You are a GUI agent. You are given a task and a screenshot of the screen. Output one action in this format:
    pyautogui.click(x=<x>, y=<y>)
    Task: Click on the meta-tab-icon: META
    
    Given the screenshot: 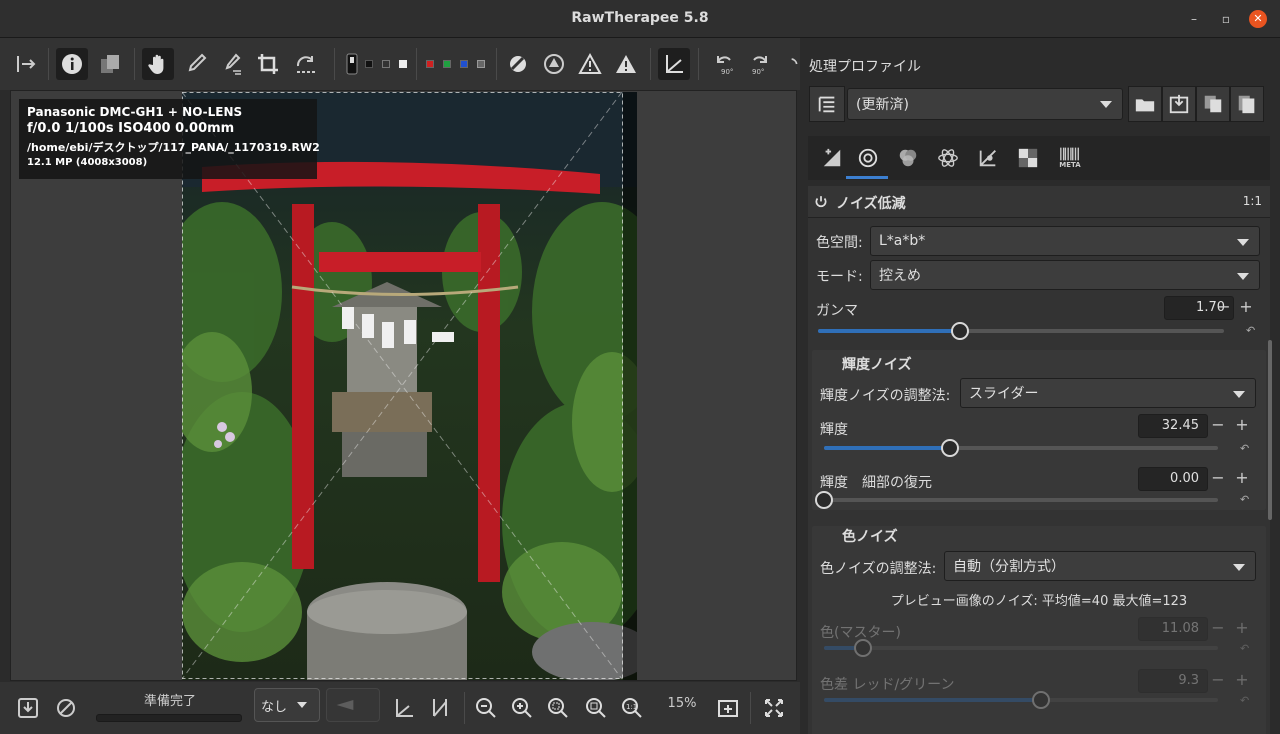 What is the action you would take?
    pyautogui.click(x=1070, y=158)
    